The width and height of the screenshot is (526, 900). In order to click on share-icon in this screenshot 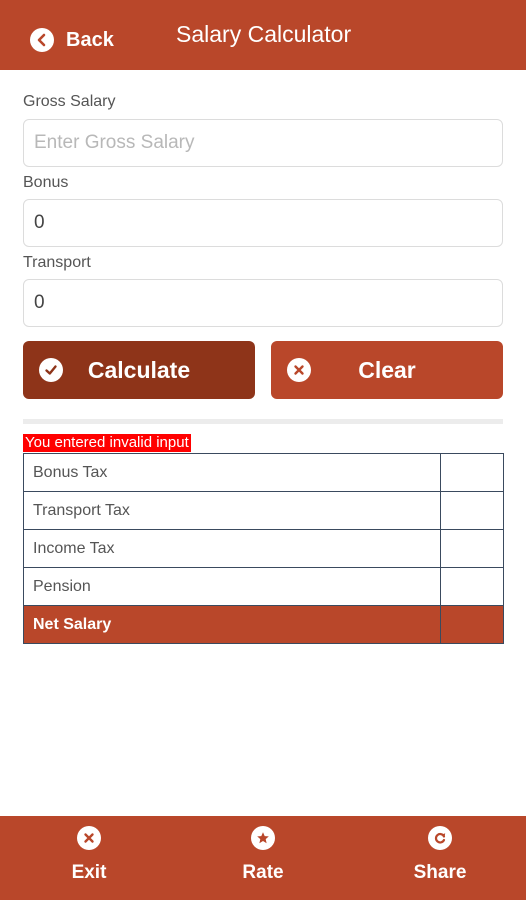, I will do `click(440, 838)`.